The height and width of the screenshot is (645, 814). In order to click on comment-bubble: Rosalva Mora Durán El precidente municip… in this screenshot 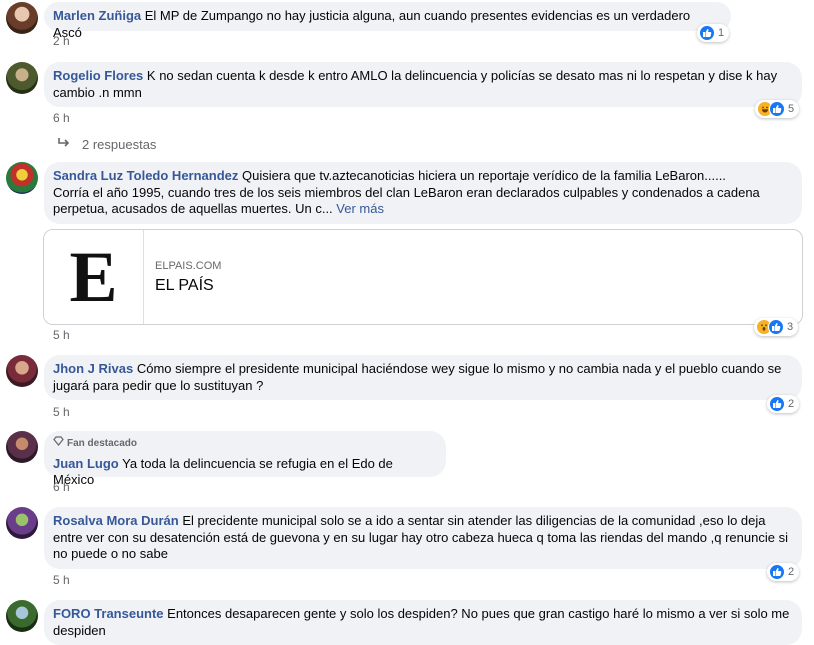, I will do `click(423, 538)`.